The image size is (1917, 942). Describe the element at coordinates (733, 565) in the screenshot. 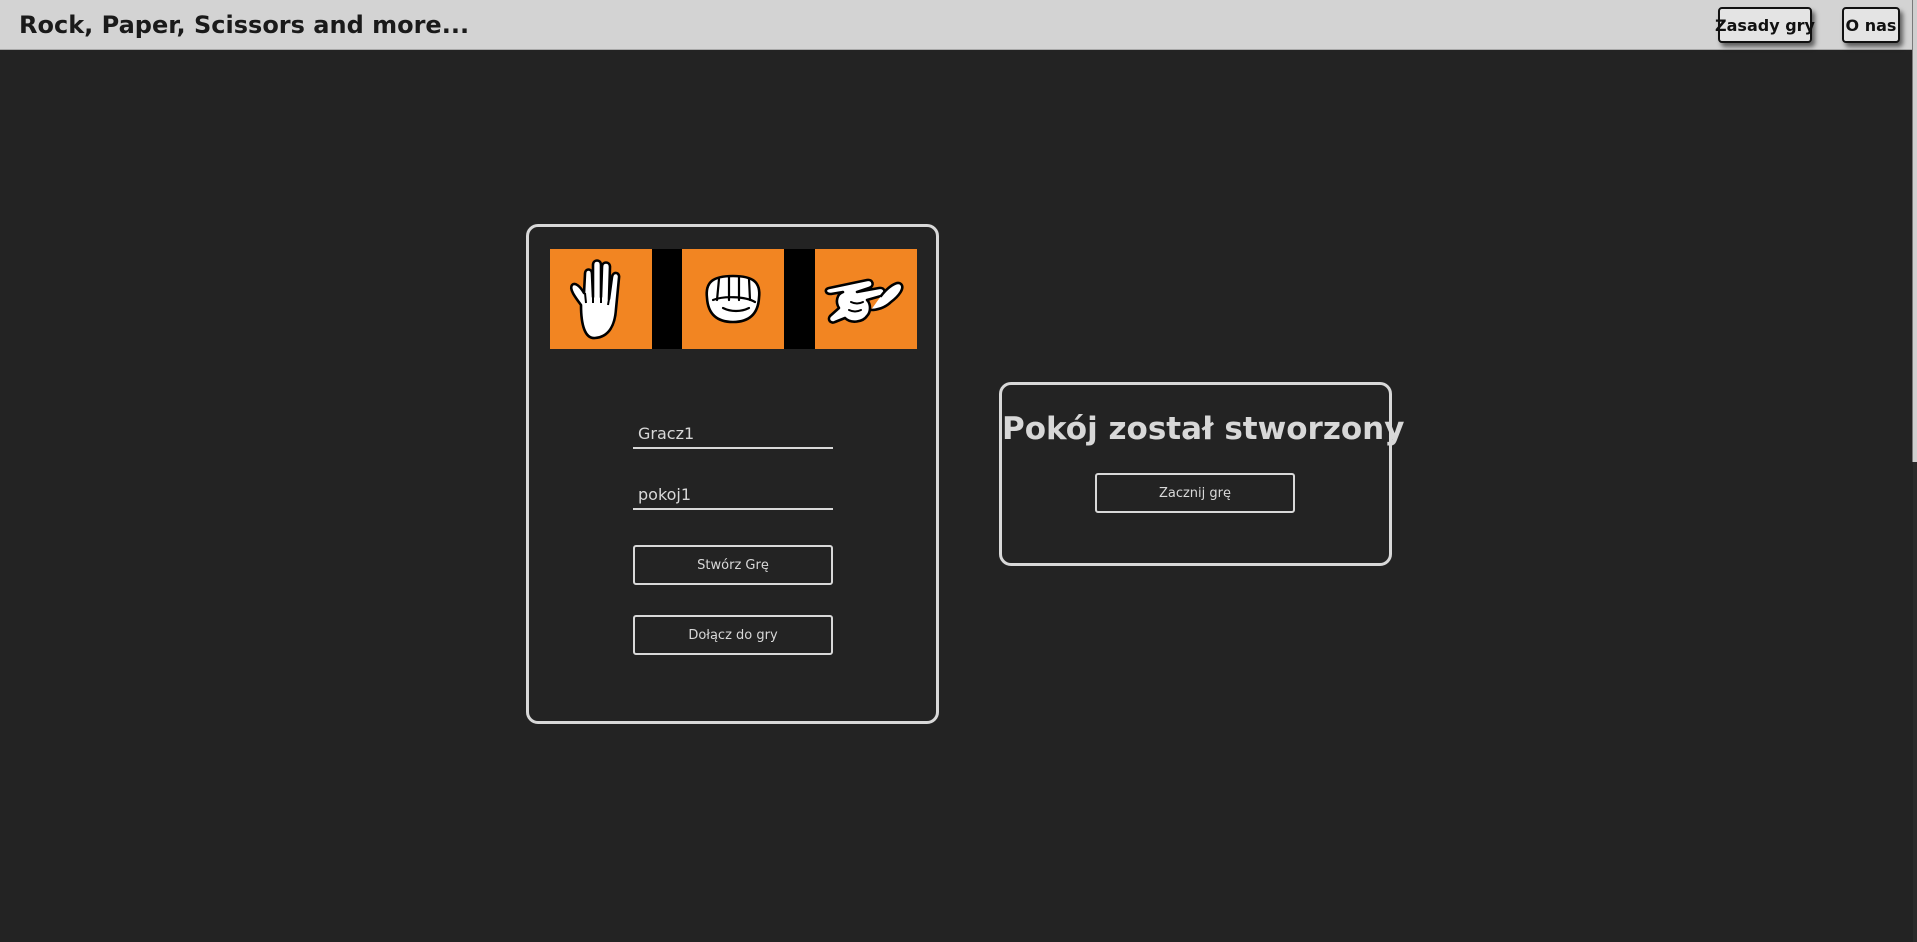

I see `create-game-button: Stwórz Grę` at that location.